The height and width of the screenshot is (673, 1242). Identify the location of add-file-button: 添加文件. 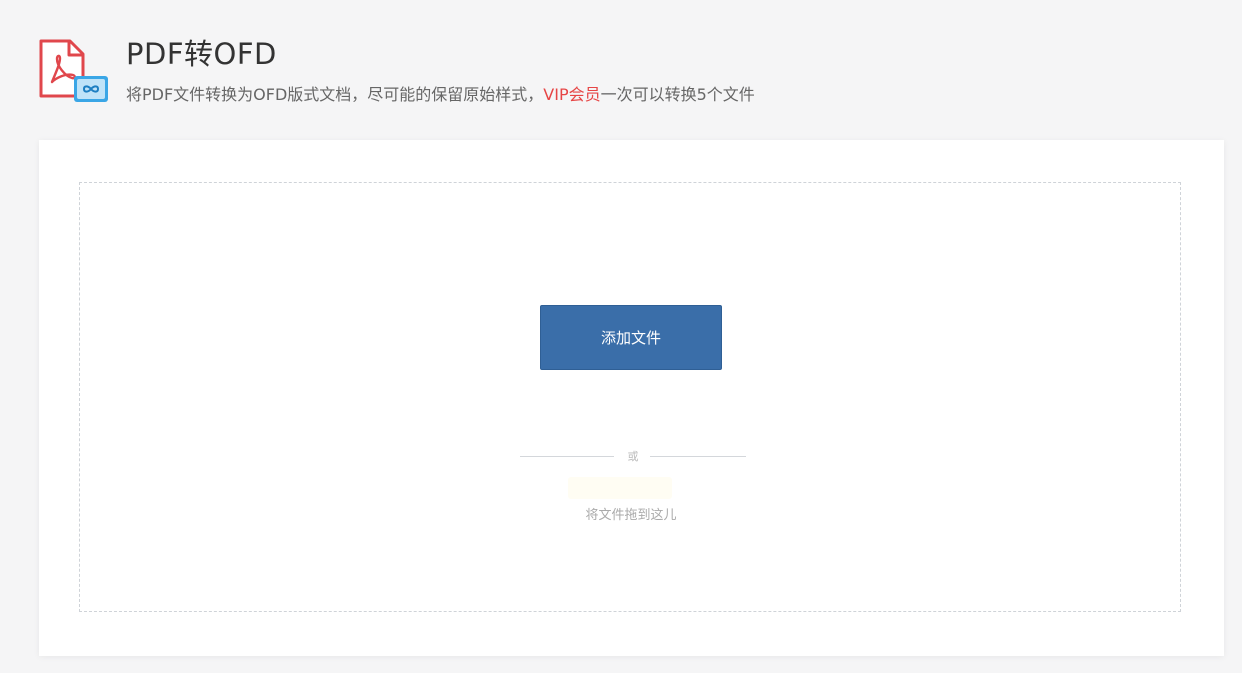
(631, 337).